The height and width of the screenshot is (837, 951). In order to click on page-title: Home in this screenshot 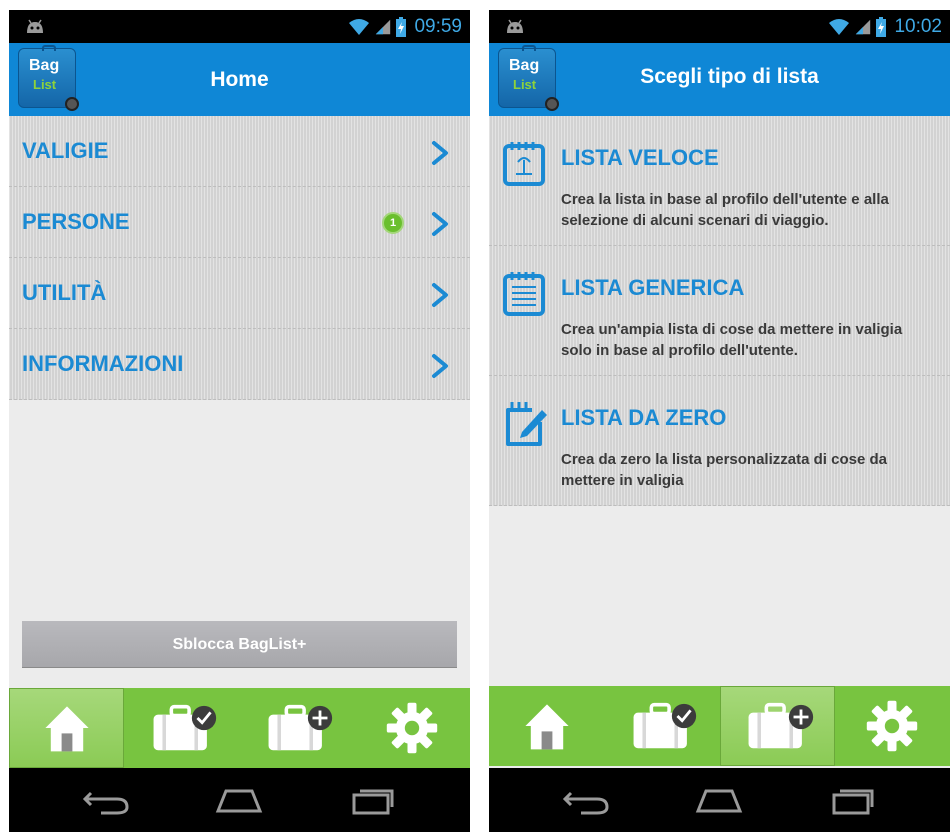, I will do `click(239, 79)`.